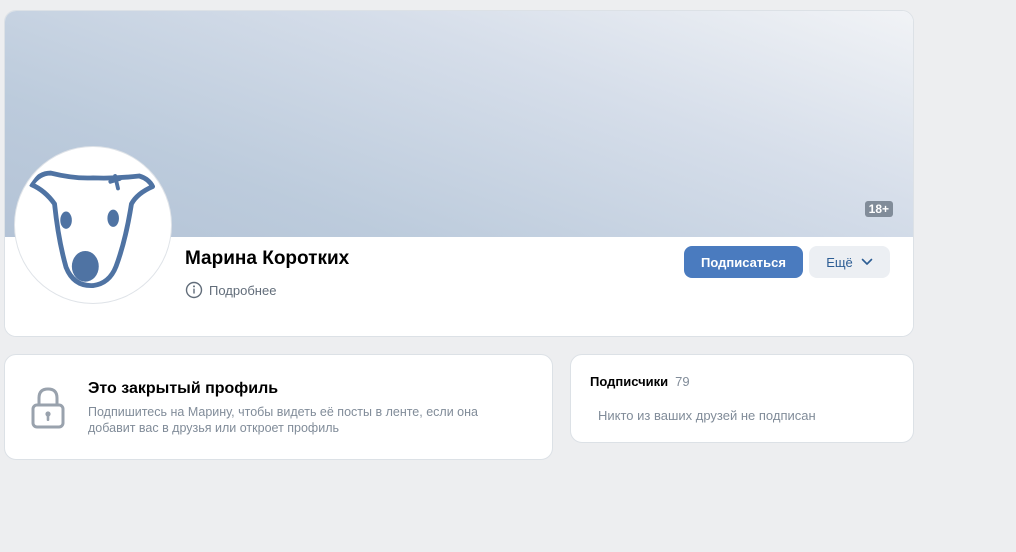 The height and width of the screenshot is (552, 1016). What do you see at coordinates (183, 388) in the screenshot?
I see `closed-profile-title: Это закрытый профиль` at bounding box center [183, 388].